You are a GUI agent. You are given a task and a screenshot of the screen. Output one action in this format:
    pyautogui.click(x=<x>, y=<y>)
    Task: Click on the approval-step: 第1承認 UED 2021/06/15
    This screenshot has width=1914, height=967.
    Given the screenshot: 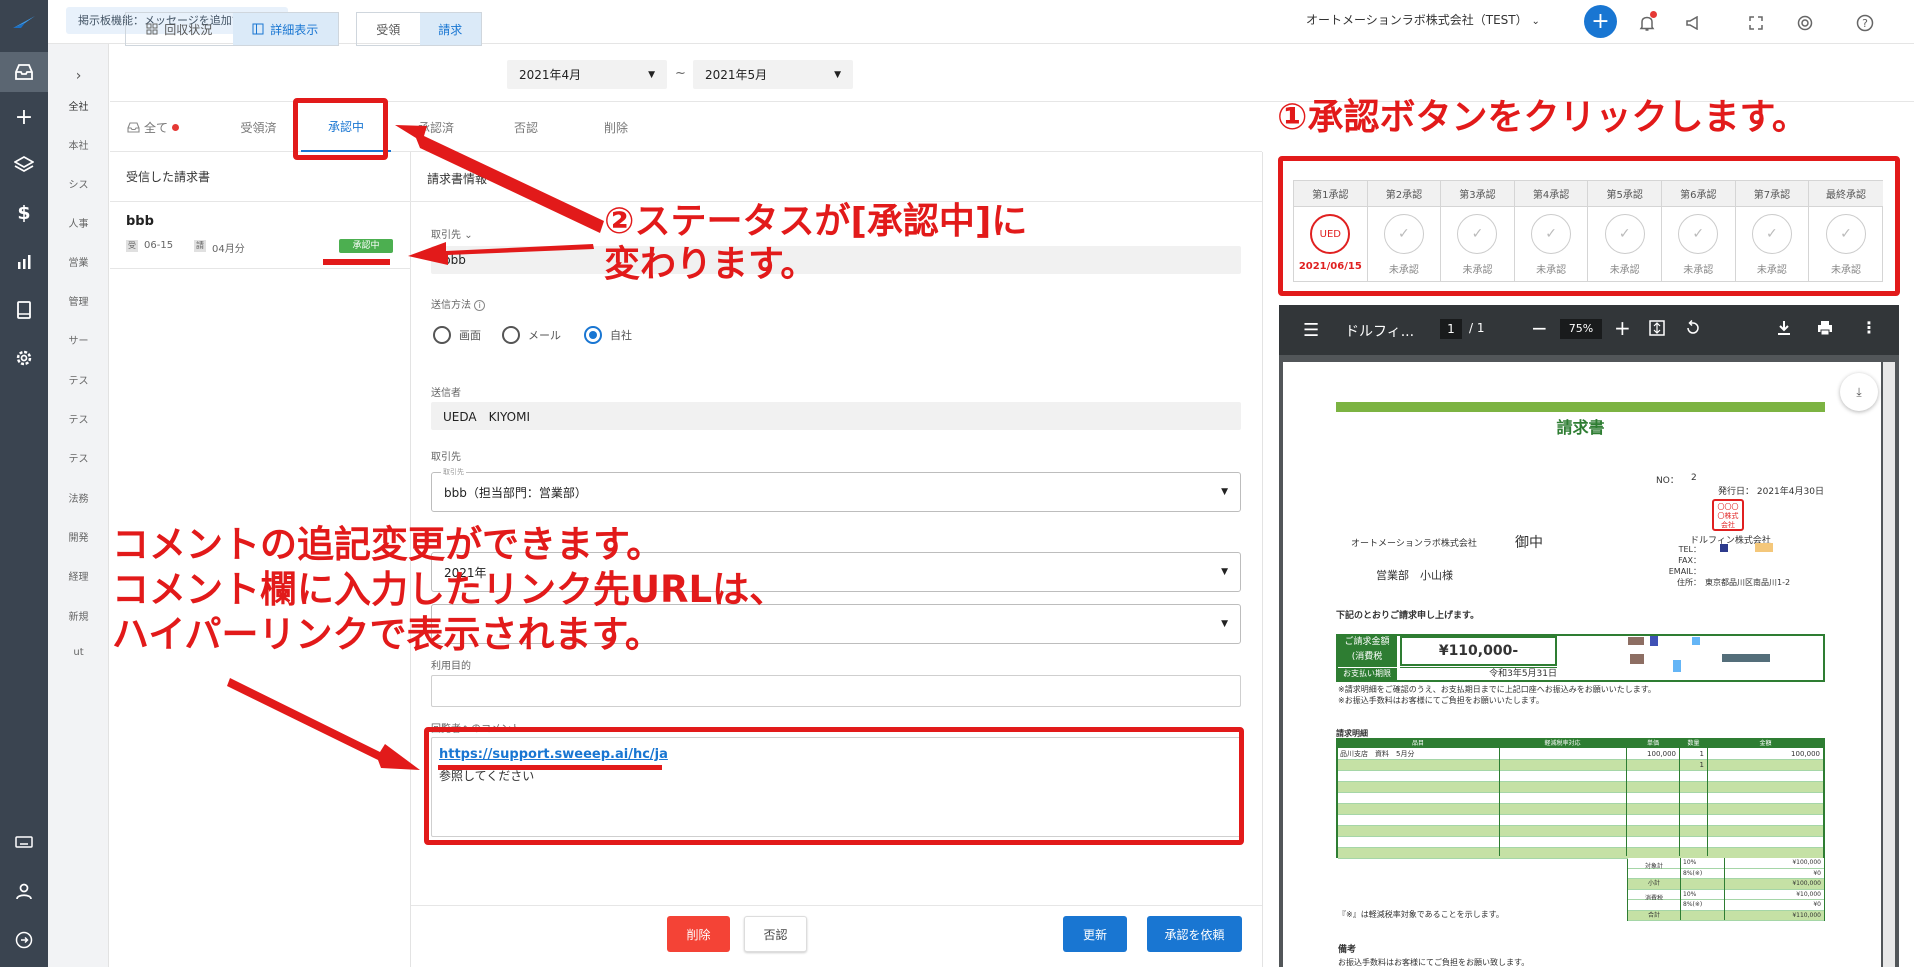 What is the action you would take?
    pyautogui.click(x=1331, y=231)
    